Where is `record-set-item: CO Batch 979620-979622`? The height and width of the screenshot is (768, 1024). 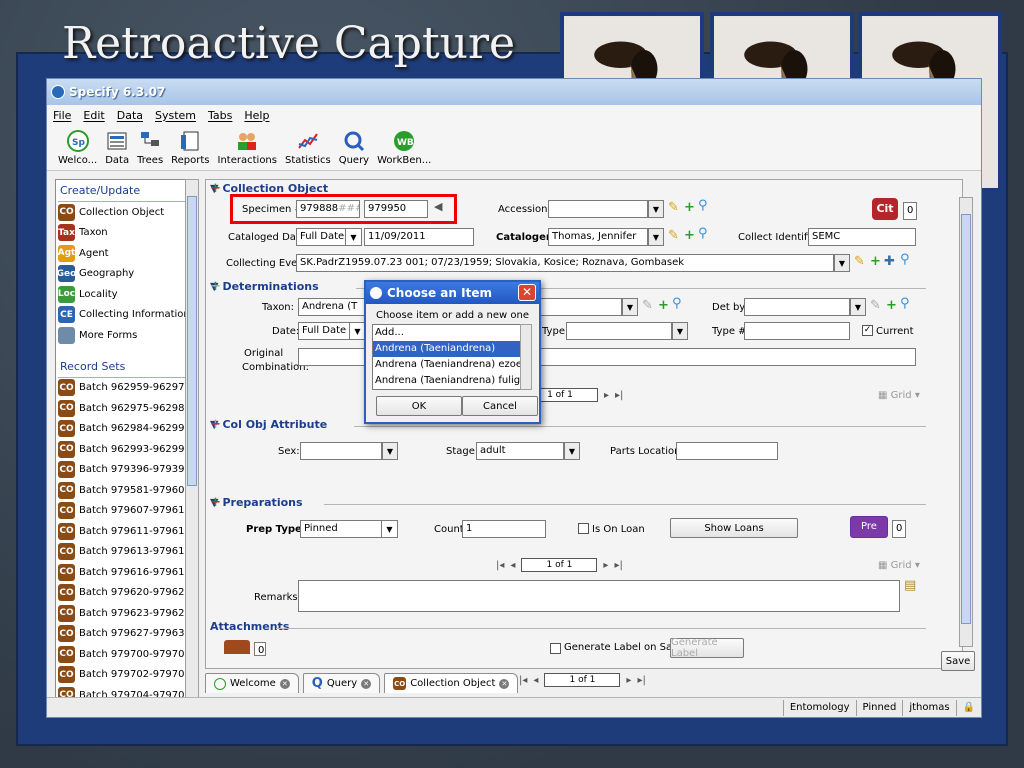 record-set-item: CO Batch 979620-979622 is located at coordinates (125, 593).